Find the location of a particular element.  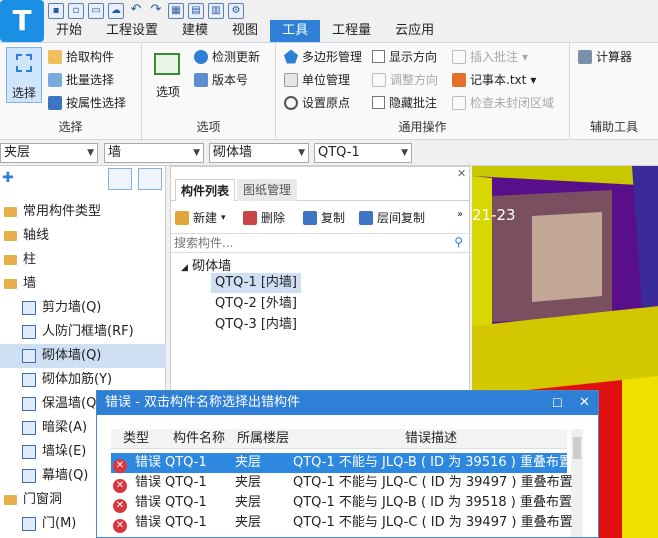

insert-note-button: 插入批注 ▾ is located at coordinates (490, 56).